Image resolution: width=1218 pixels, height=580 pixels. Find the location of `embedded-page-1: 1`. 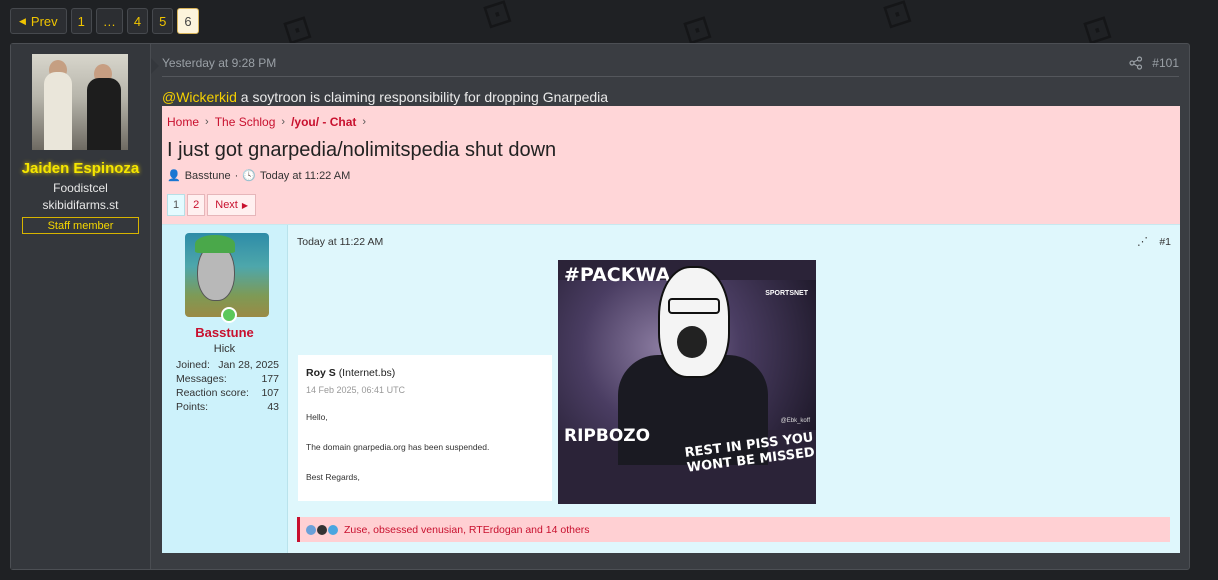

embedded-page-1: 1 is located at coordinates (176, 205).